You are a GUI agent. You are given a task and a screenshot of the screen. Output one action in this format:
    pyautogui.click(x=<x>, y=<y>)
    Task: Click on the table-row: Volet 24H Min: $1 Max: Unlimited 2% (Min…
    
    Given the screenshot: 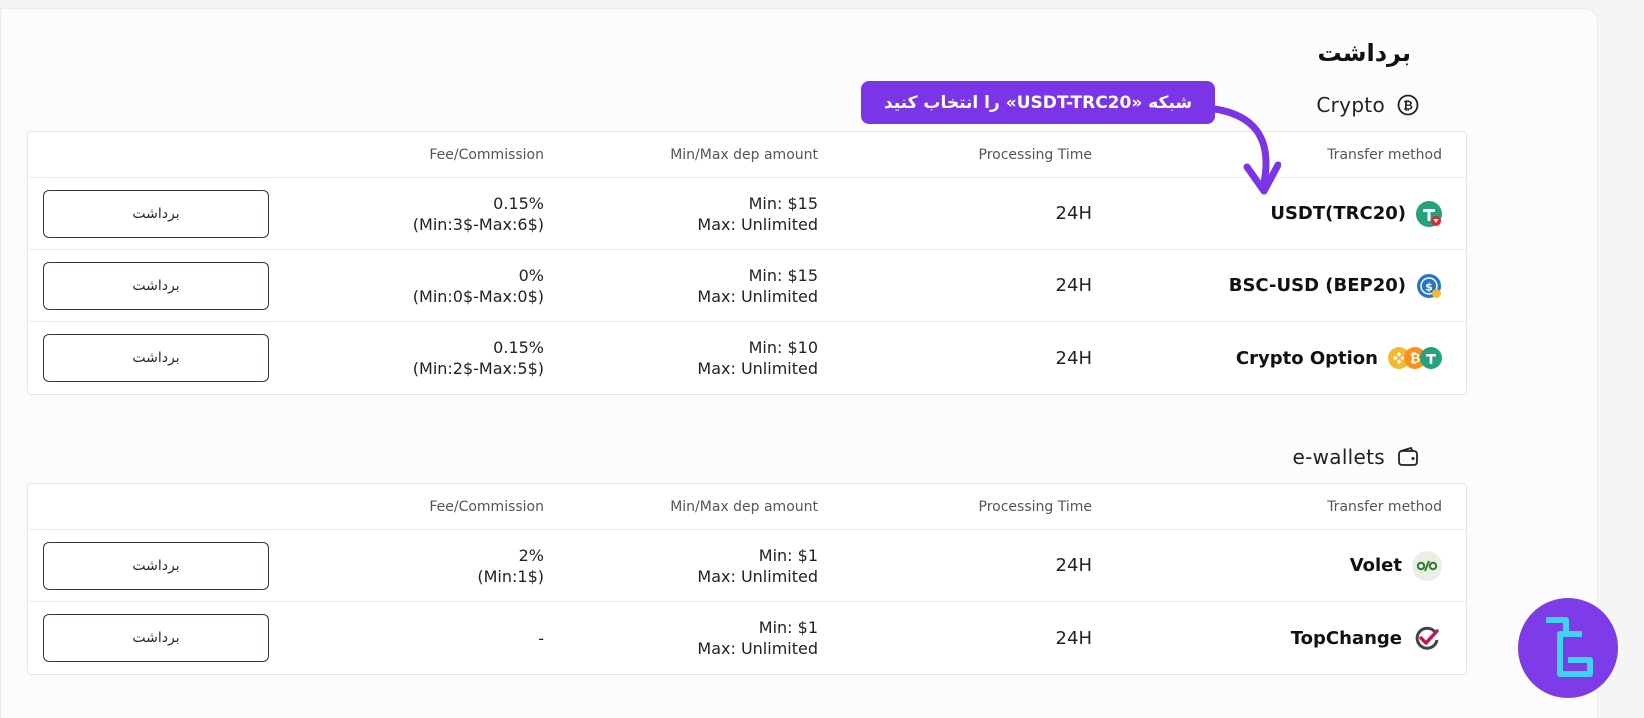 What is the action you would take?
    pyautogui.click(x=747, y=566)
    